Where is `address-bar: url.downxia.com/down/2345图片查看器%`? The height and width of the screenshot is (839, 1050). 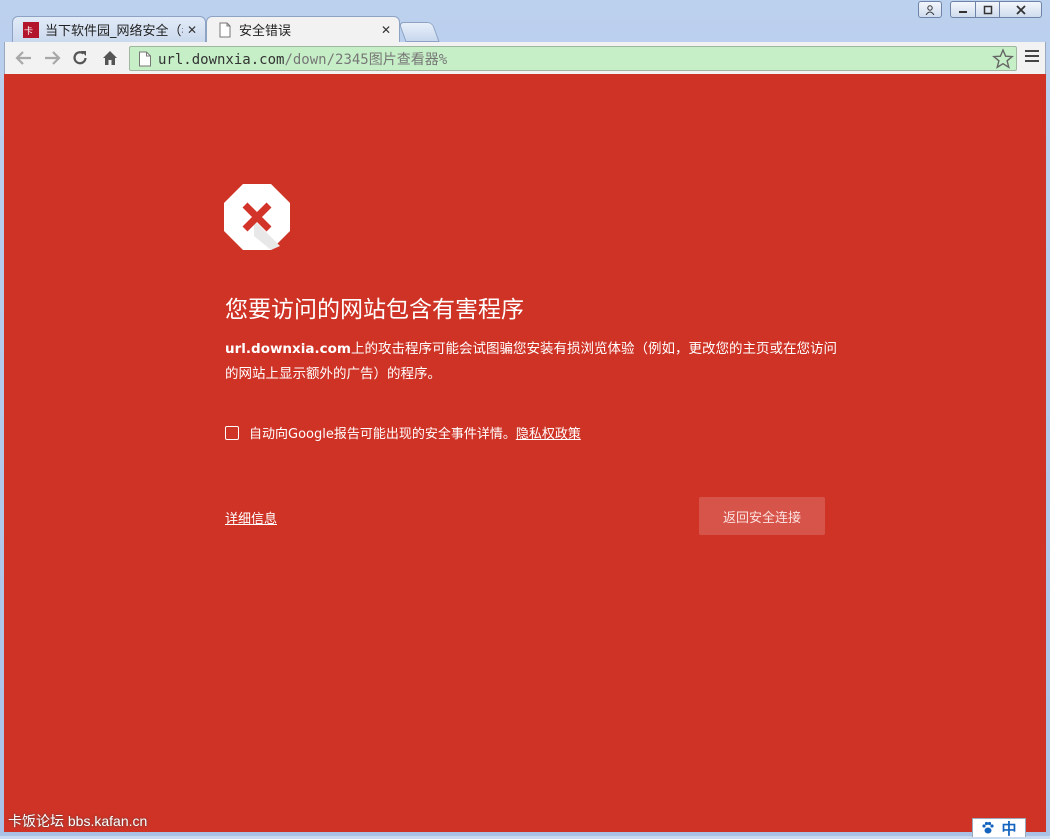
address-bar: url.downxia.com/down/2345图片查看器% is located at coordinates (573, 58).